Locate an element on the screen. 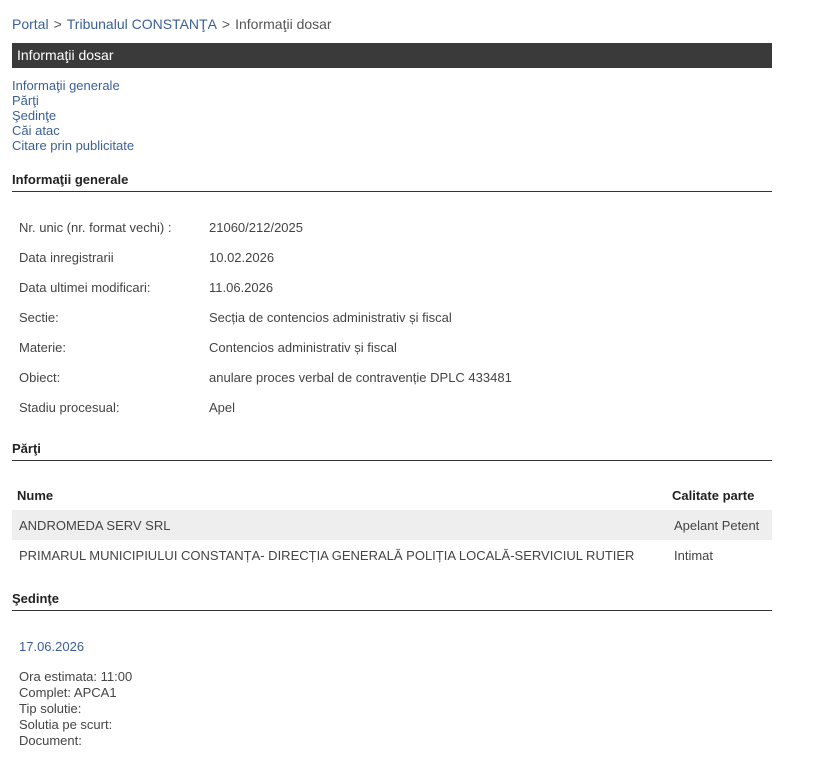  column-header-name: Nume is located at coordinates (35, 495).